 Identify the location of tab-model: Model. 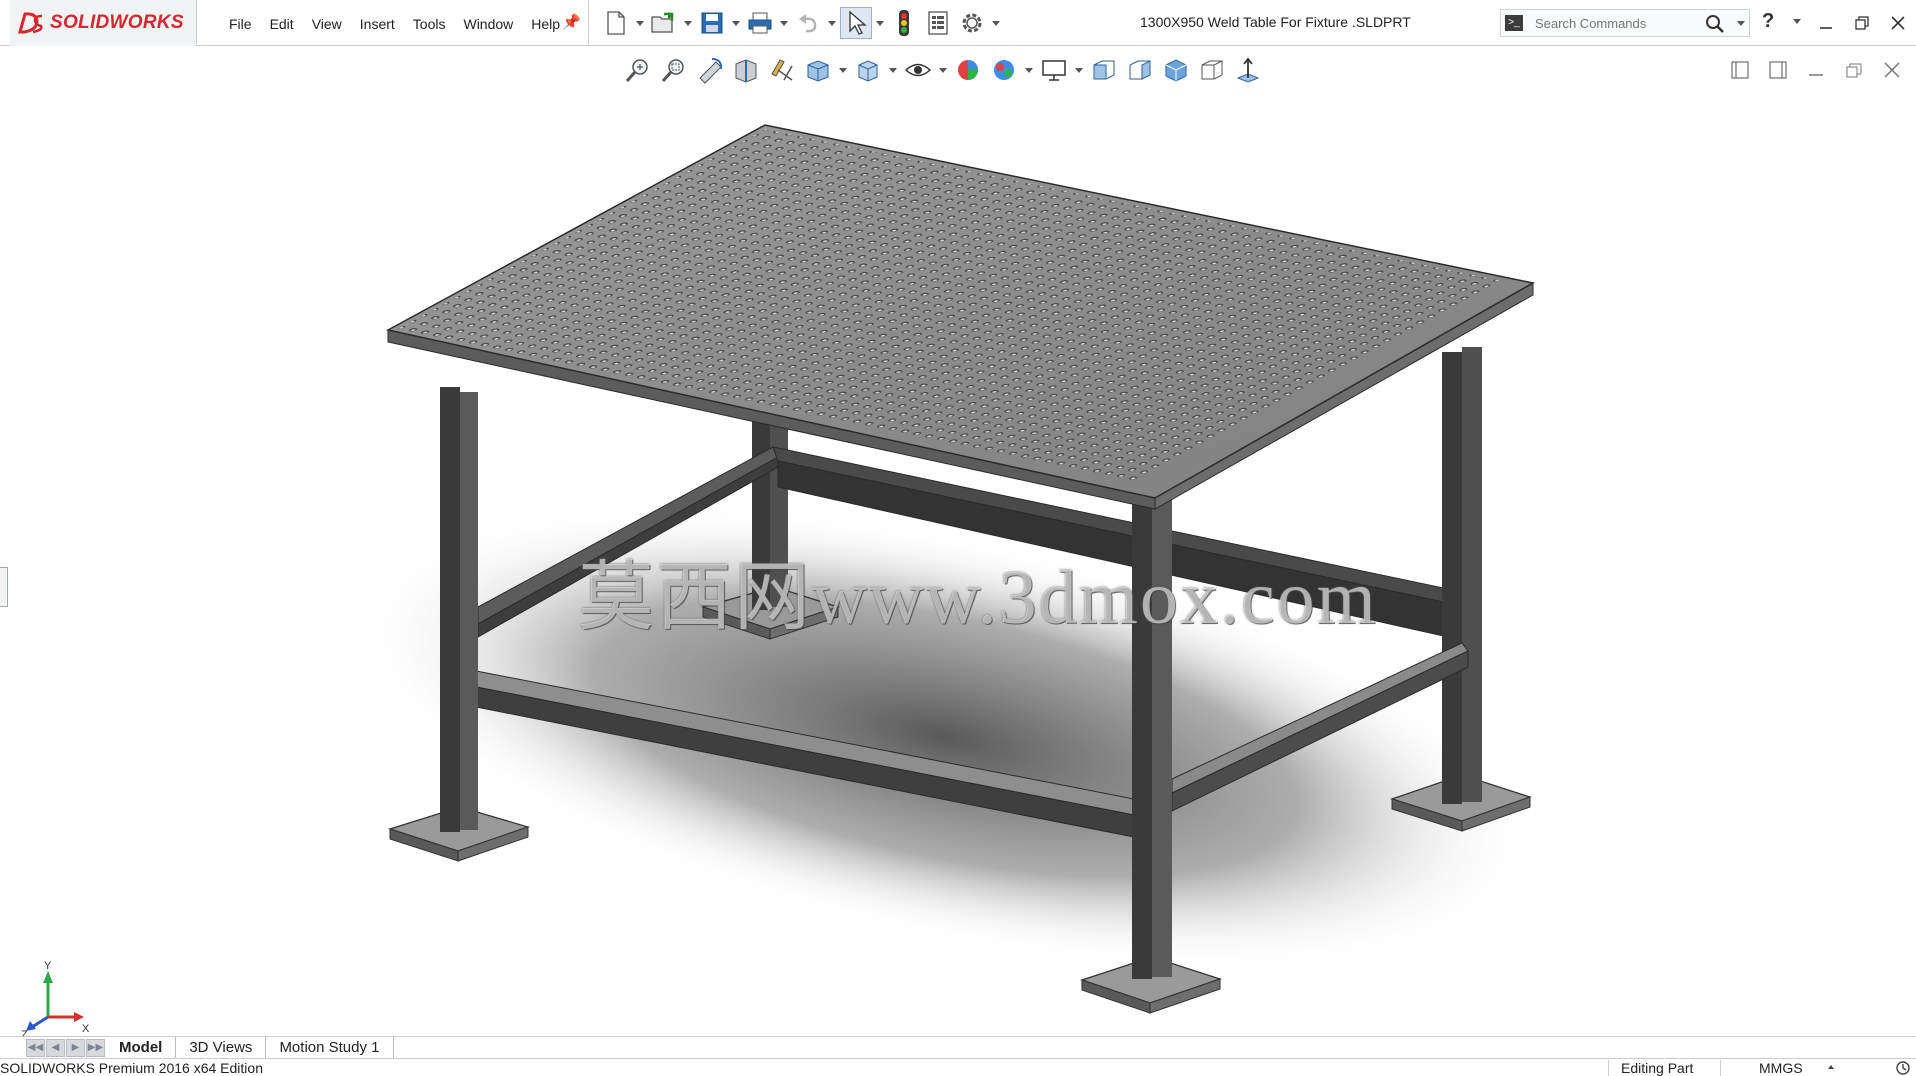
(141, 1047).